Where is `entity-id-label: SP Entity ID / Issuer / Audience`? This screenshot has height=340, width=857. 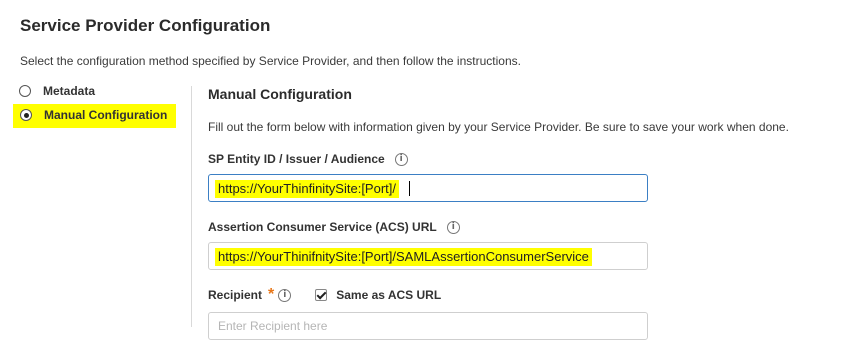 entity-id-label: SP Entity ID / Issuer / Audience is located at coordinates (296, 159).